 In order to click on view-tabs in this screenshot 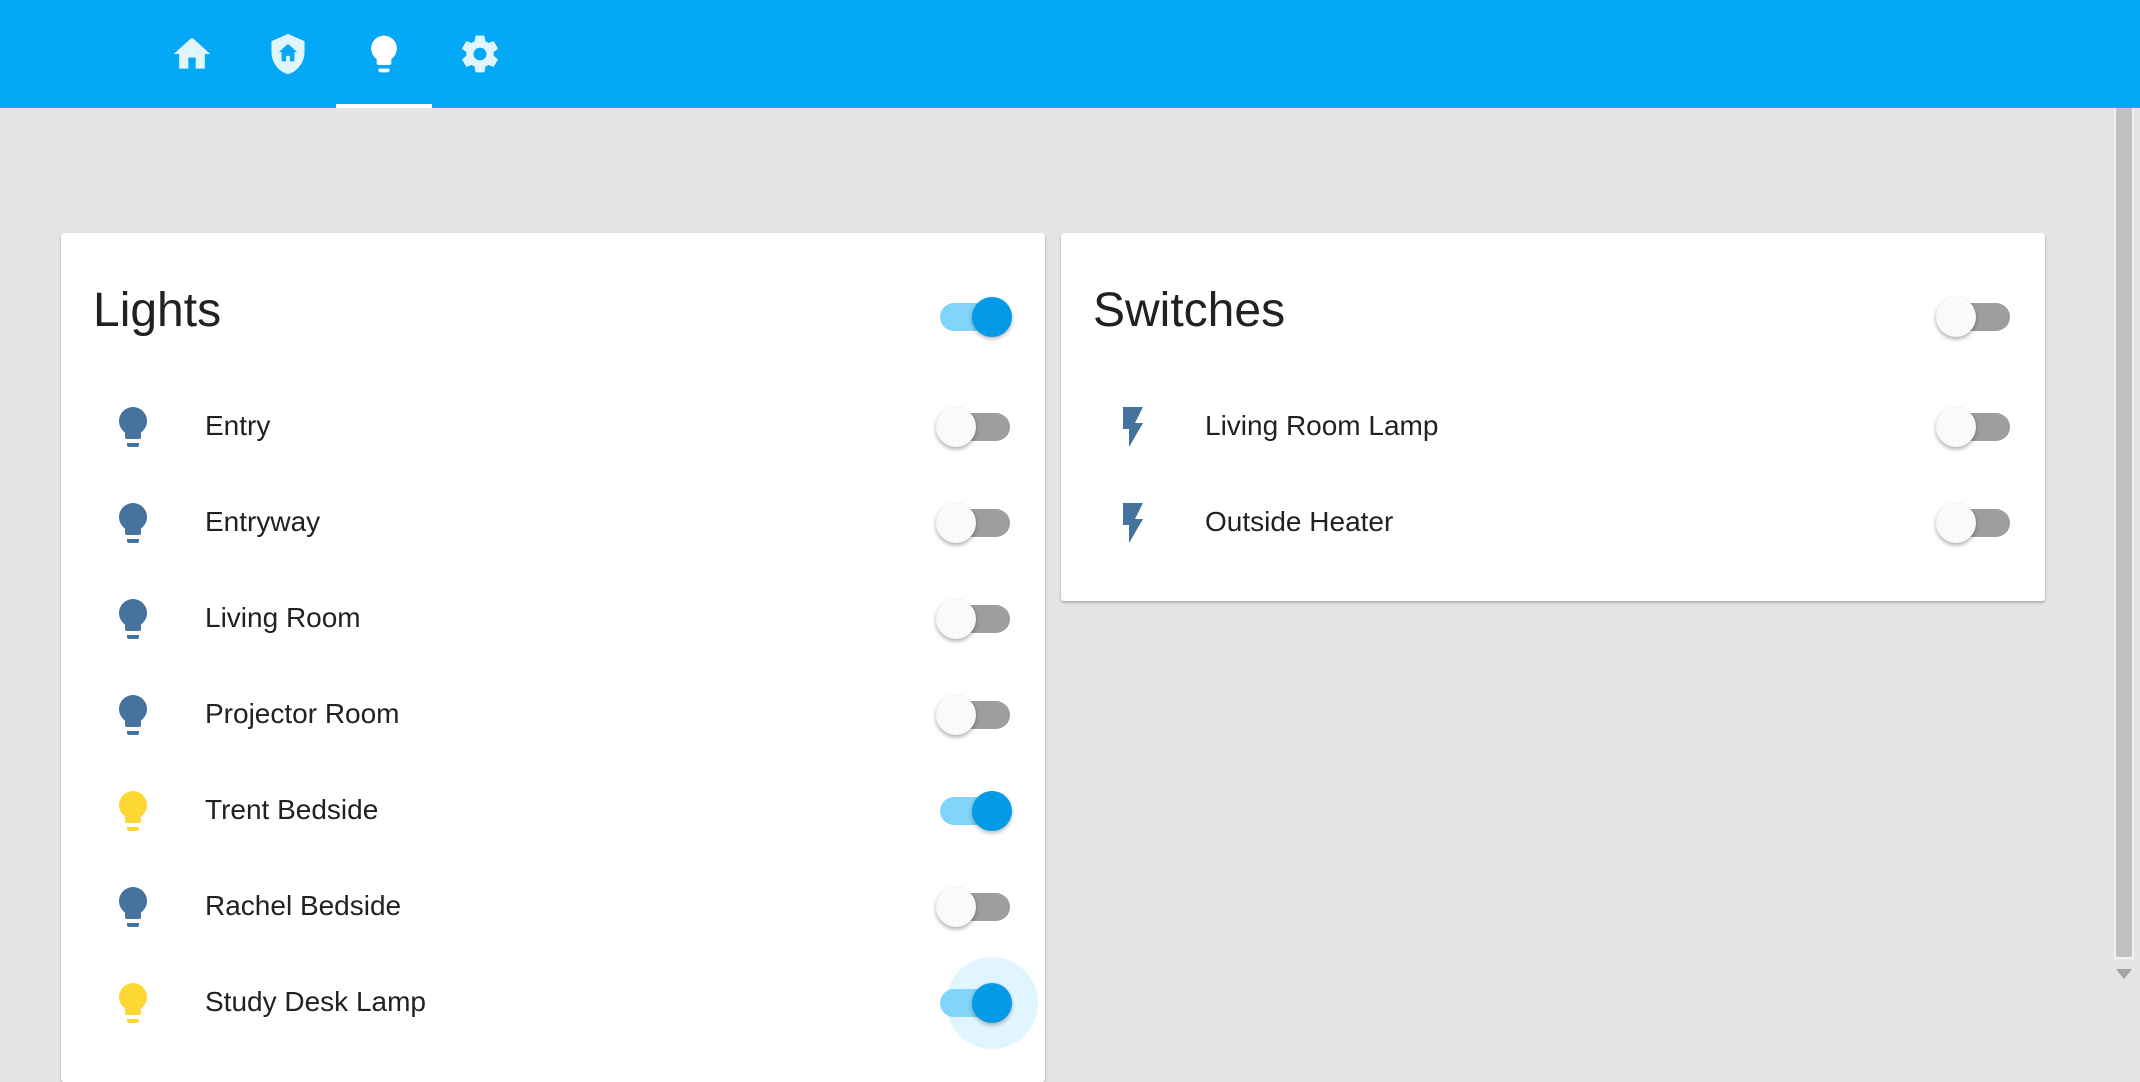, I will do `click(336, 54)`.